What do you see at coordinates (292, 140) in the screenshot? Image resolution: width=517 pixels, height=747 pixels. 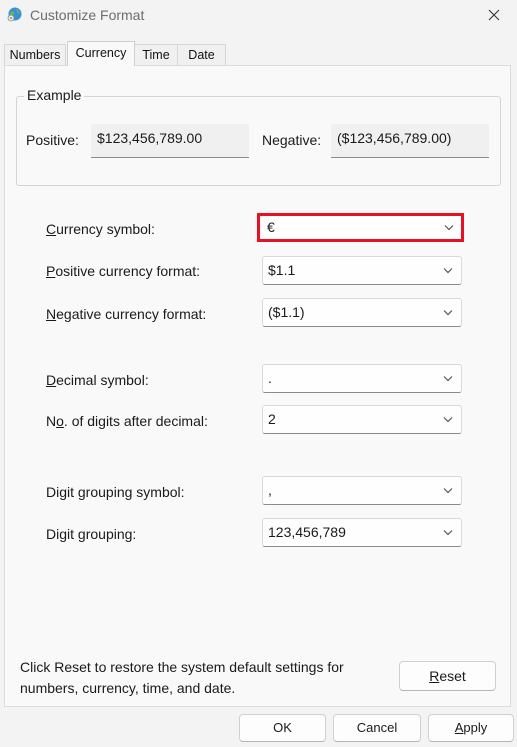 I see `negative-label: Negative:` at bounding box center [292, 140].